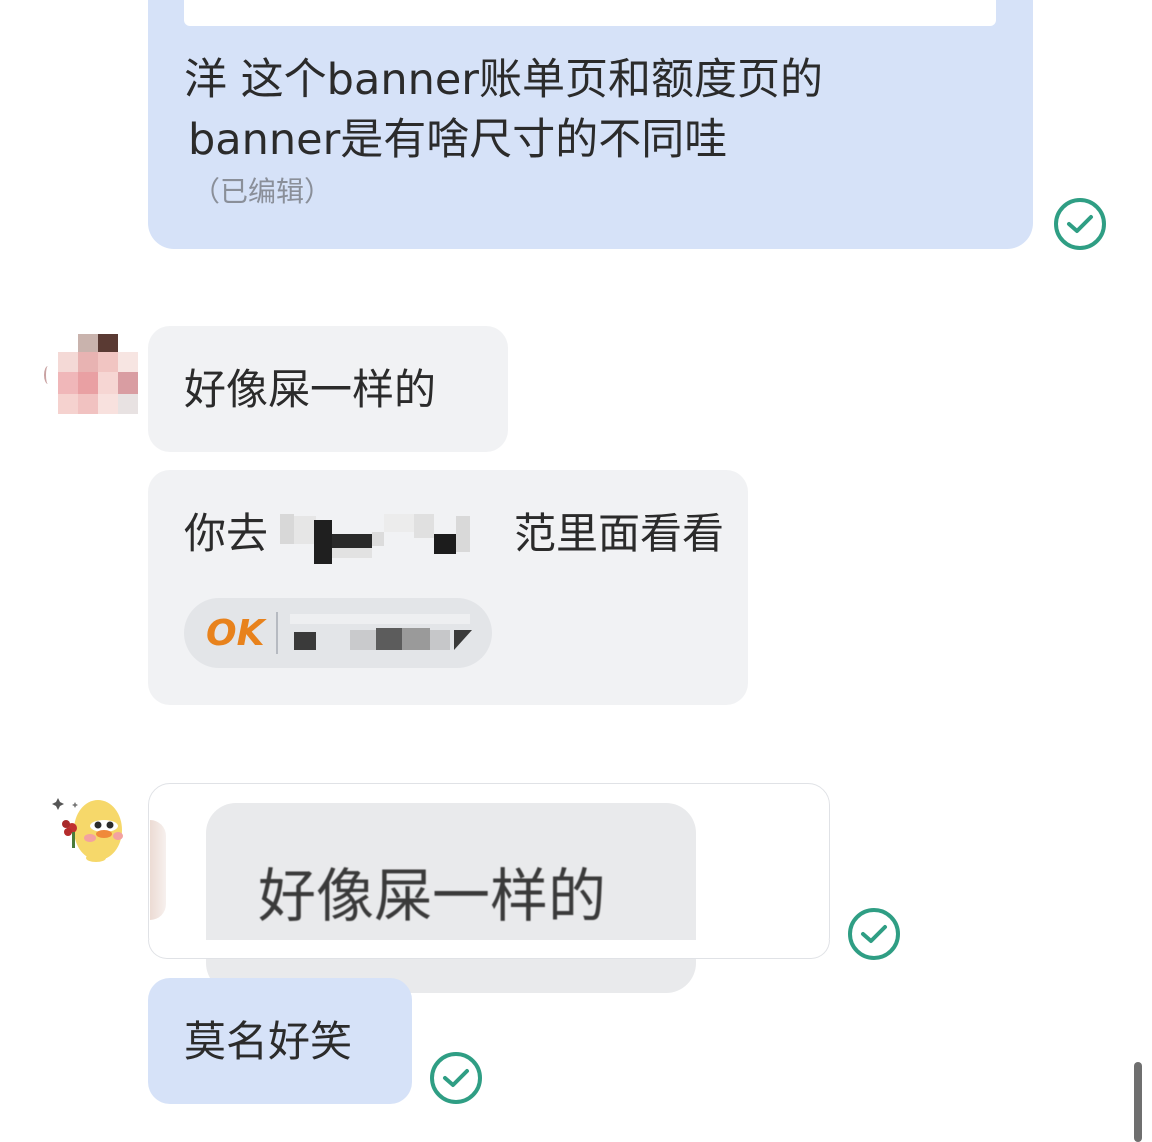 The image size is (1152, 1142). Describe the element at coordinates (235, 633) in the screenshot. I see `ok-emoji-icon: OK` at that location.